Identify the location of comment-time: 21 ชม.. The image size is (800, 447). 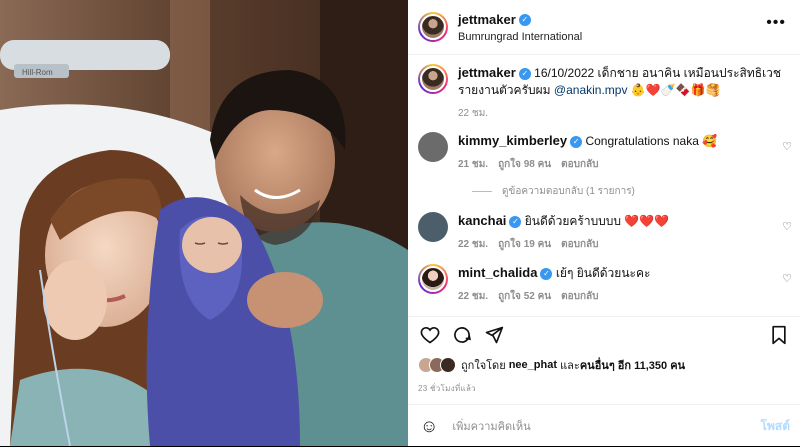
(473, 164).